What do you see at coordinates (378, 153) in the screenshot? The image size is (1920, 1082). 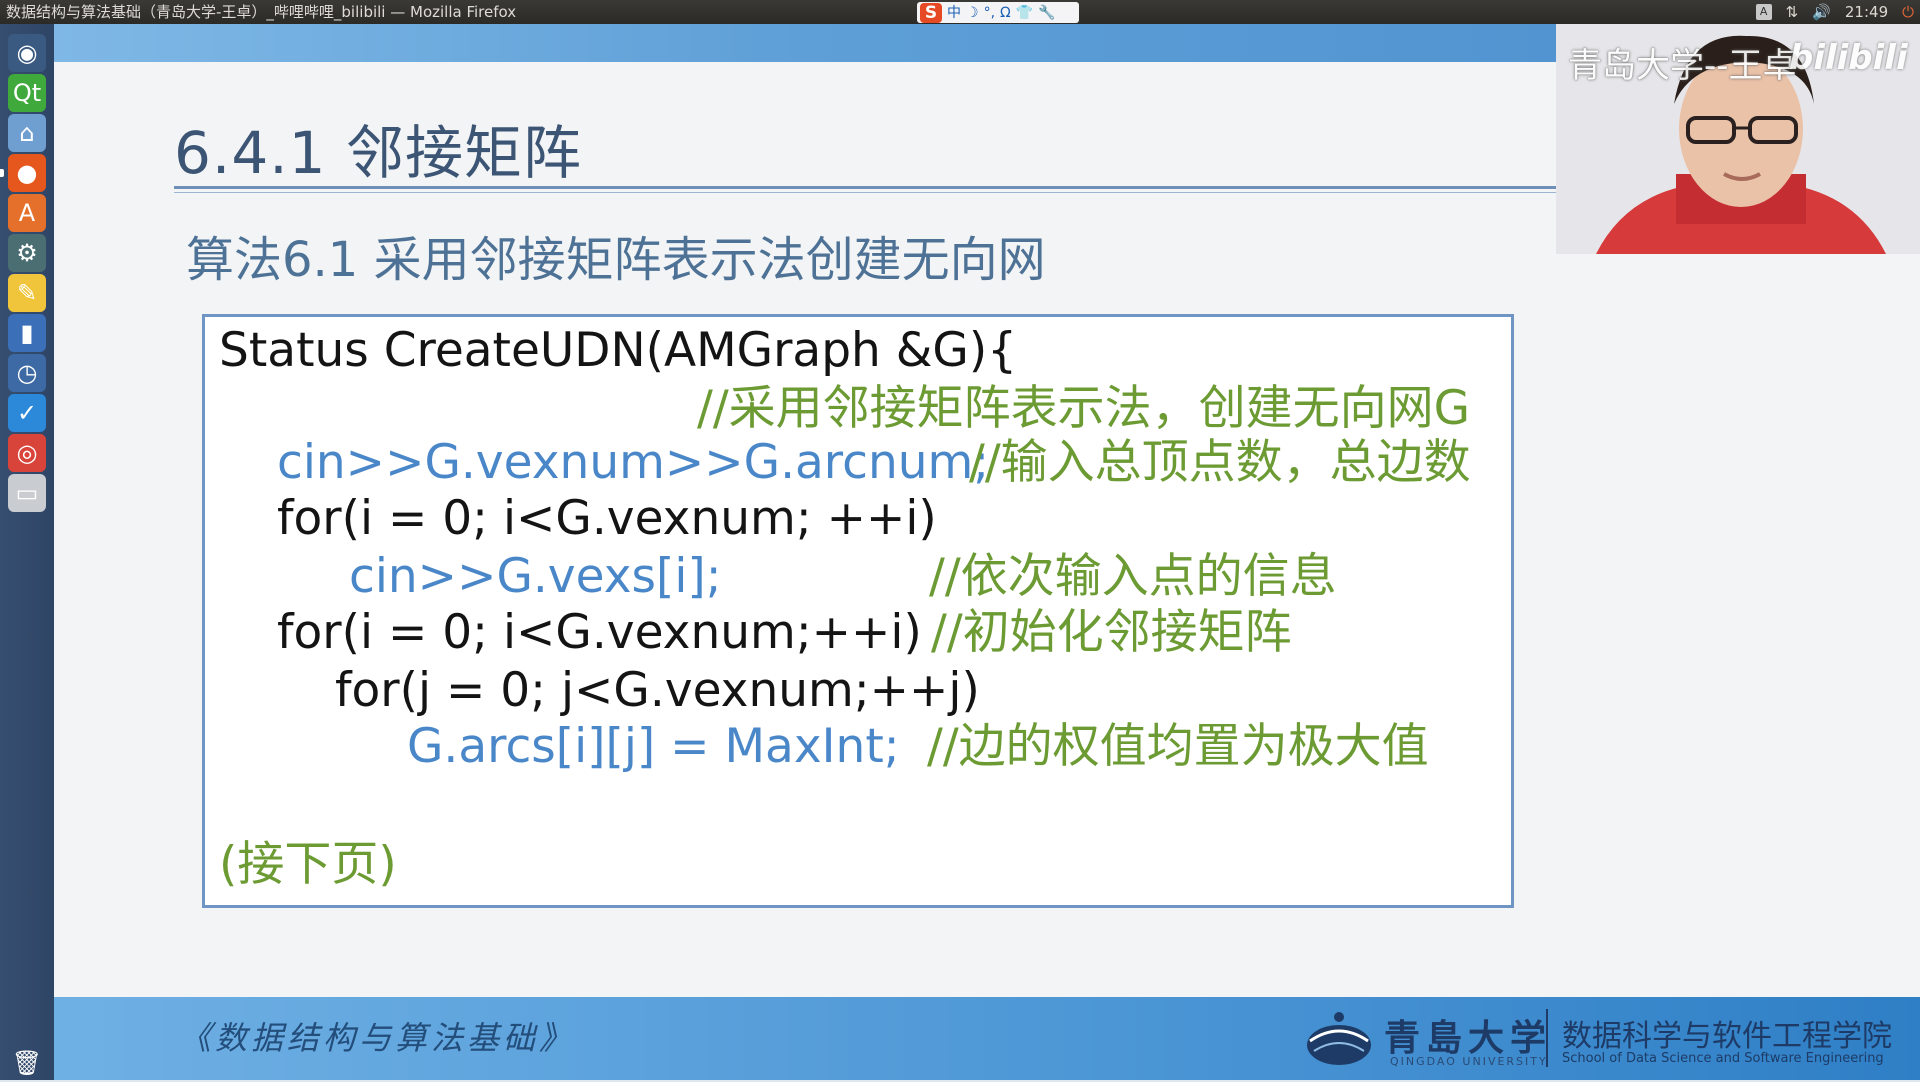 I see `slide-title: 6.4.1 邻接矩阵` at bounding box center [378, 153].